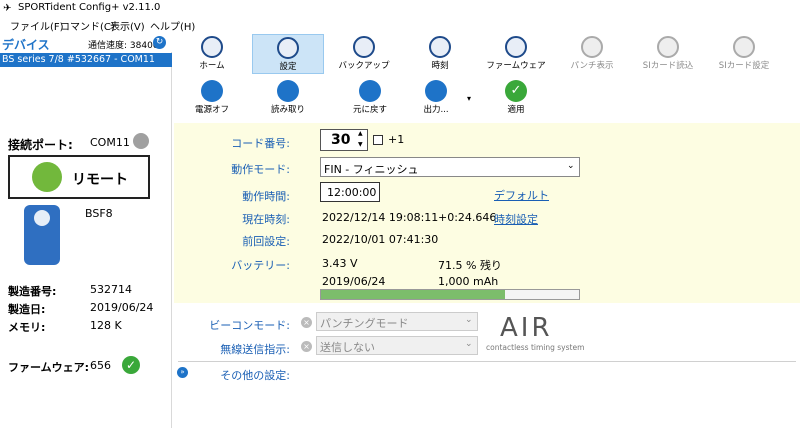  What do you see at coordinates (668, 47) in the screenshot?
I see `sicard-read-icon` at bounding box center [668, 47].